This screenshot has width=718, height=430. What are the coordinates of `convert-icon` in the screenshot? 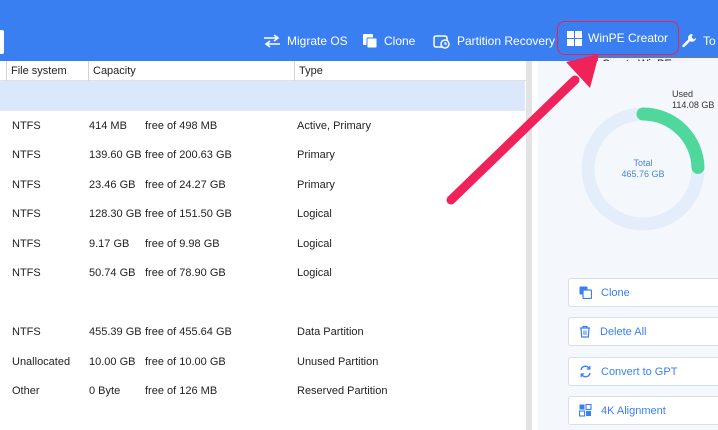 It's located at (585, 371).